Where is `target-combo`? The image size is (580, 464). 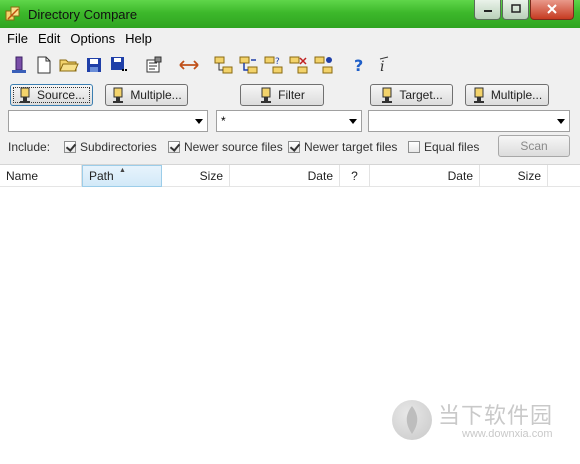 target-combo is located at coordinates (469, 121).